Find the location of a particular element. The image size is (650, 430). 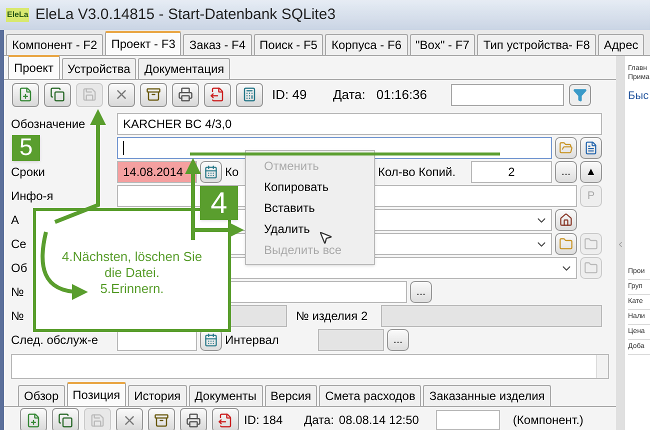

tab: Заказанные изделия is located at coordinates (487, 395).